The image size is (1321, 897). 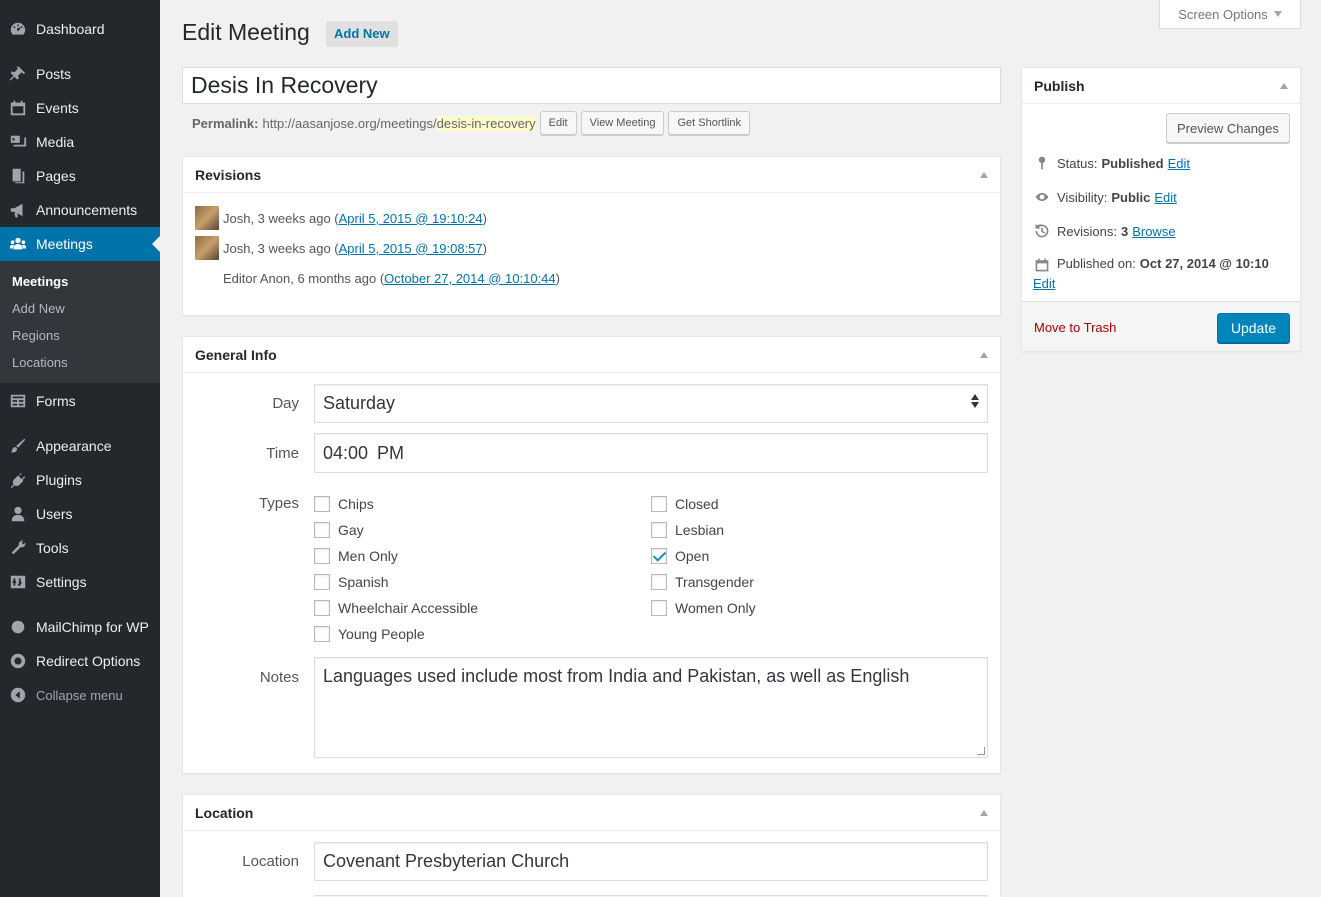 I want to click on menu-label: Media, so click(x=55, y=142).